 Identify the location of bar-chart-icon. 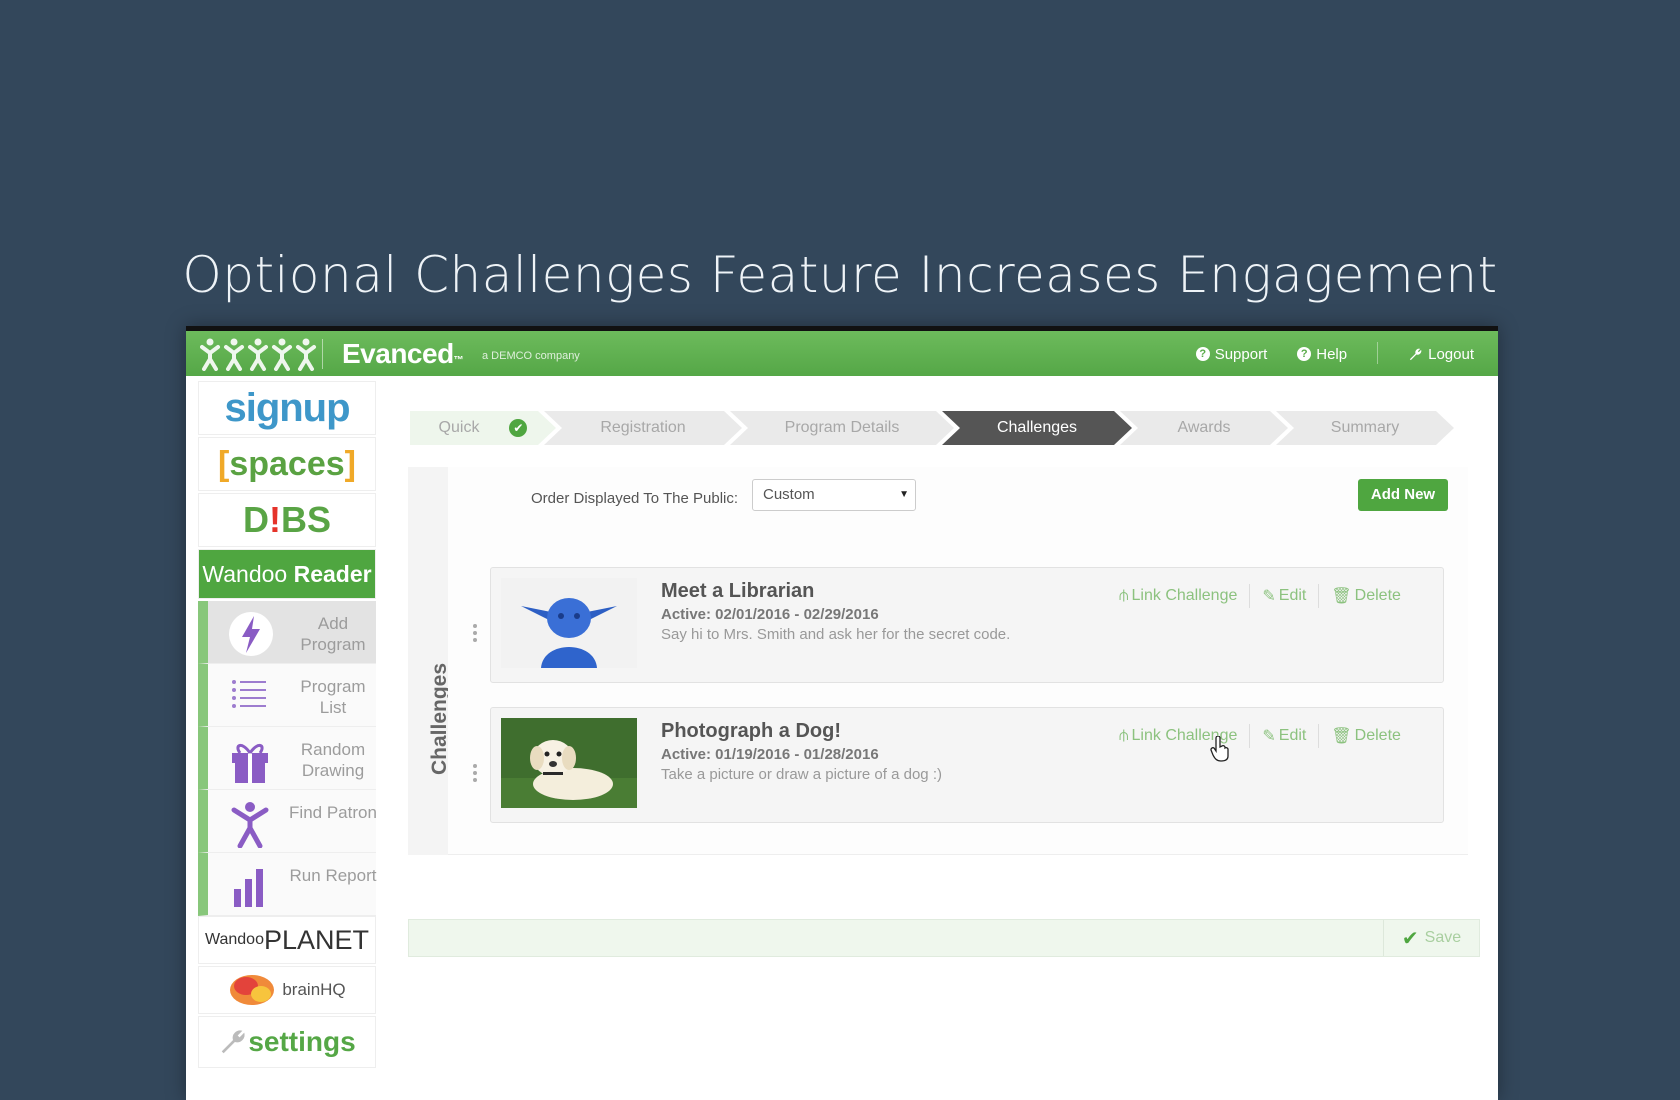
(248, 888).